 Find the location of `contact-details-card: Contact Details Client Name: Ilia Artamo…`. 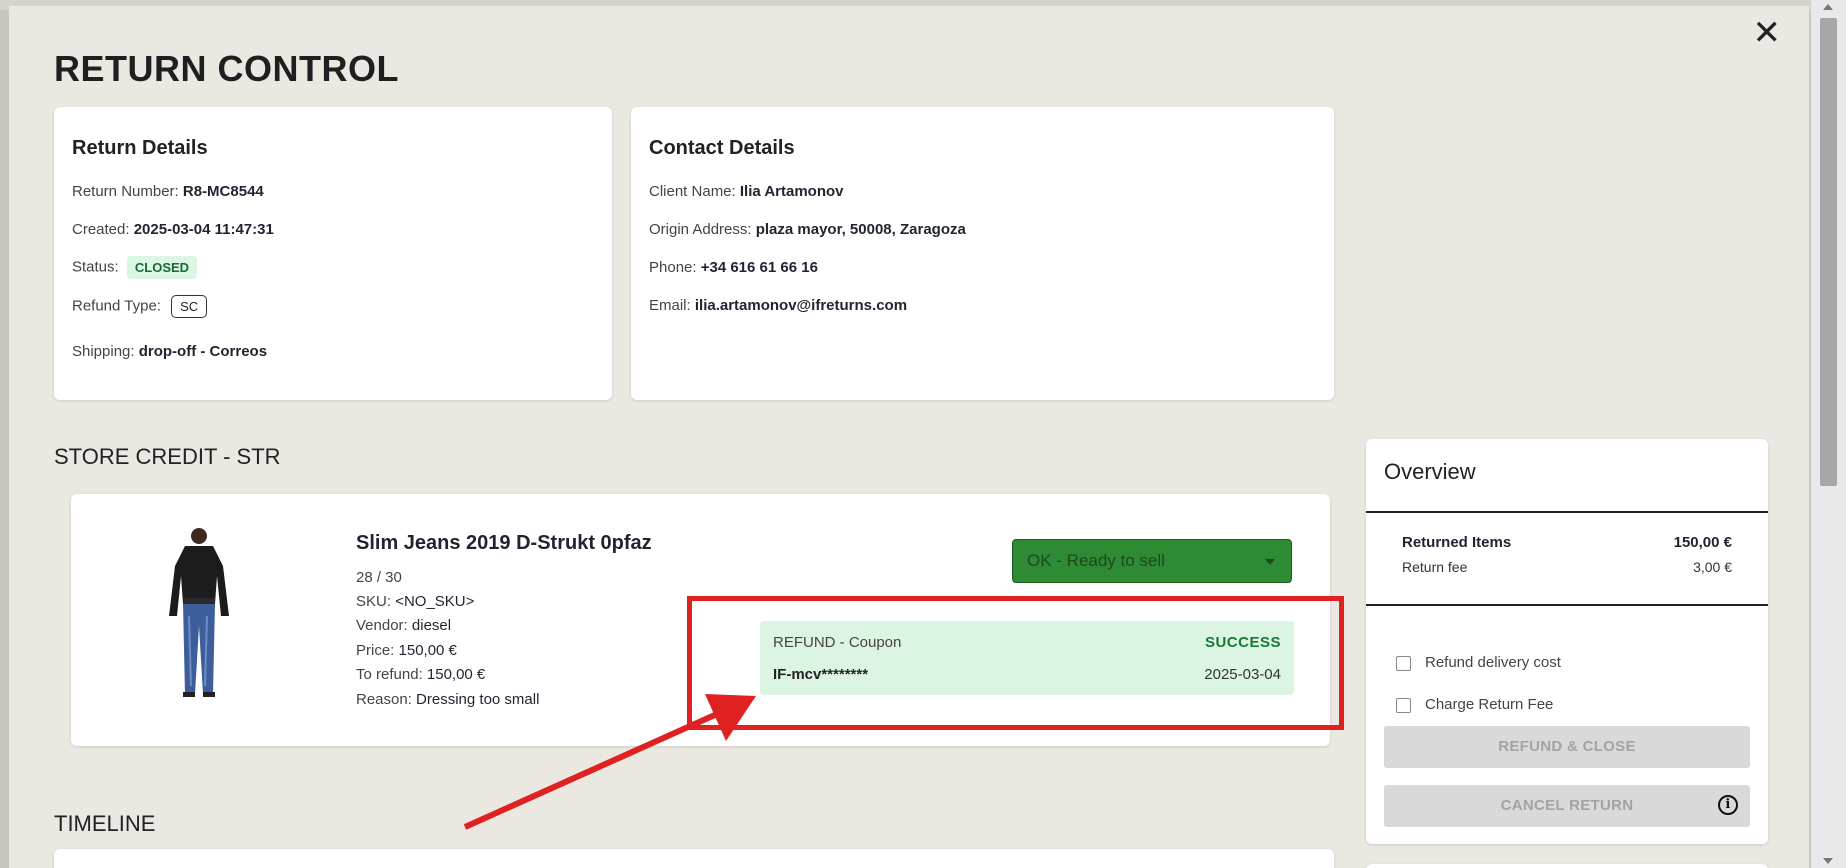

contact-details-card: Contact Details Client Name: Ilia Artamo… is located at coordinates (982, 253).